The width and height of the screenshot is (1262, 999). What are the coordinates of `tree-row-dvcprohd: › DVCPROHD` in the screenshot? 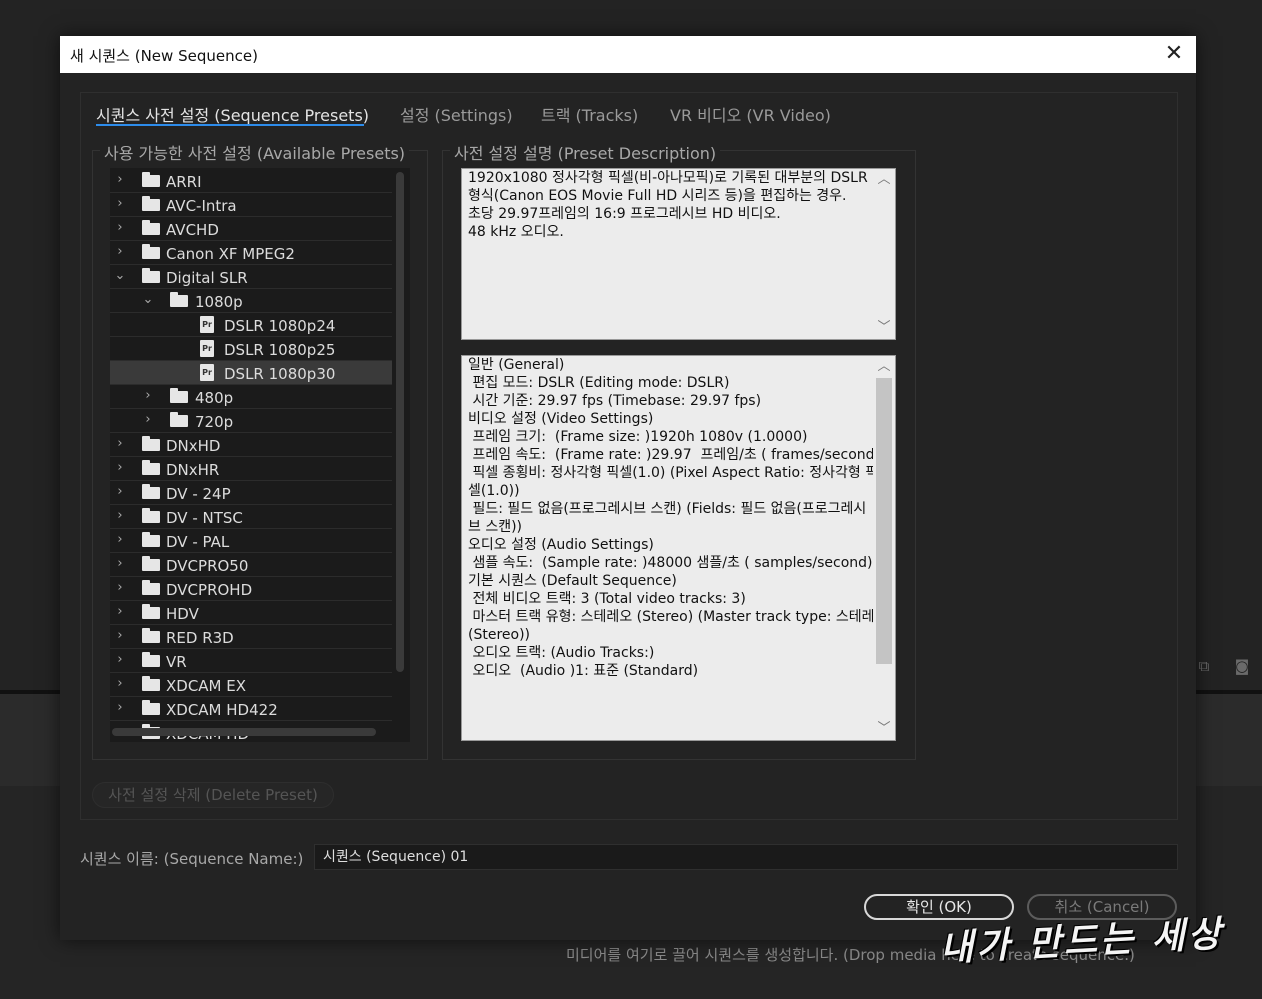 It's located at (251, 589).